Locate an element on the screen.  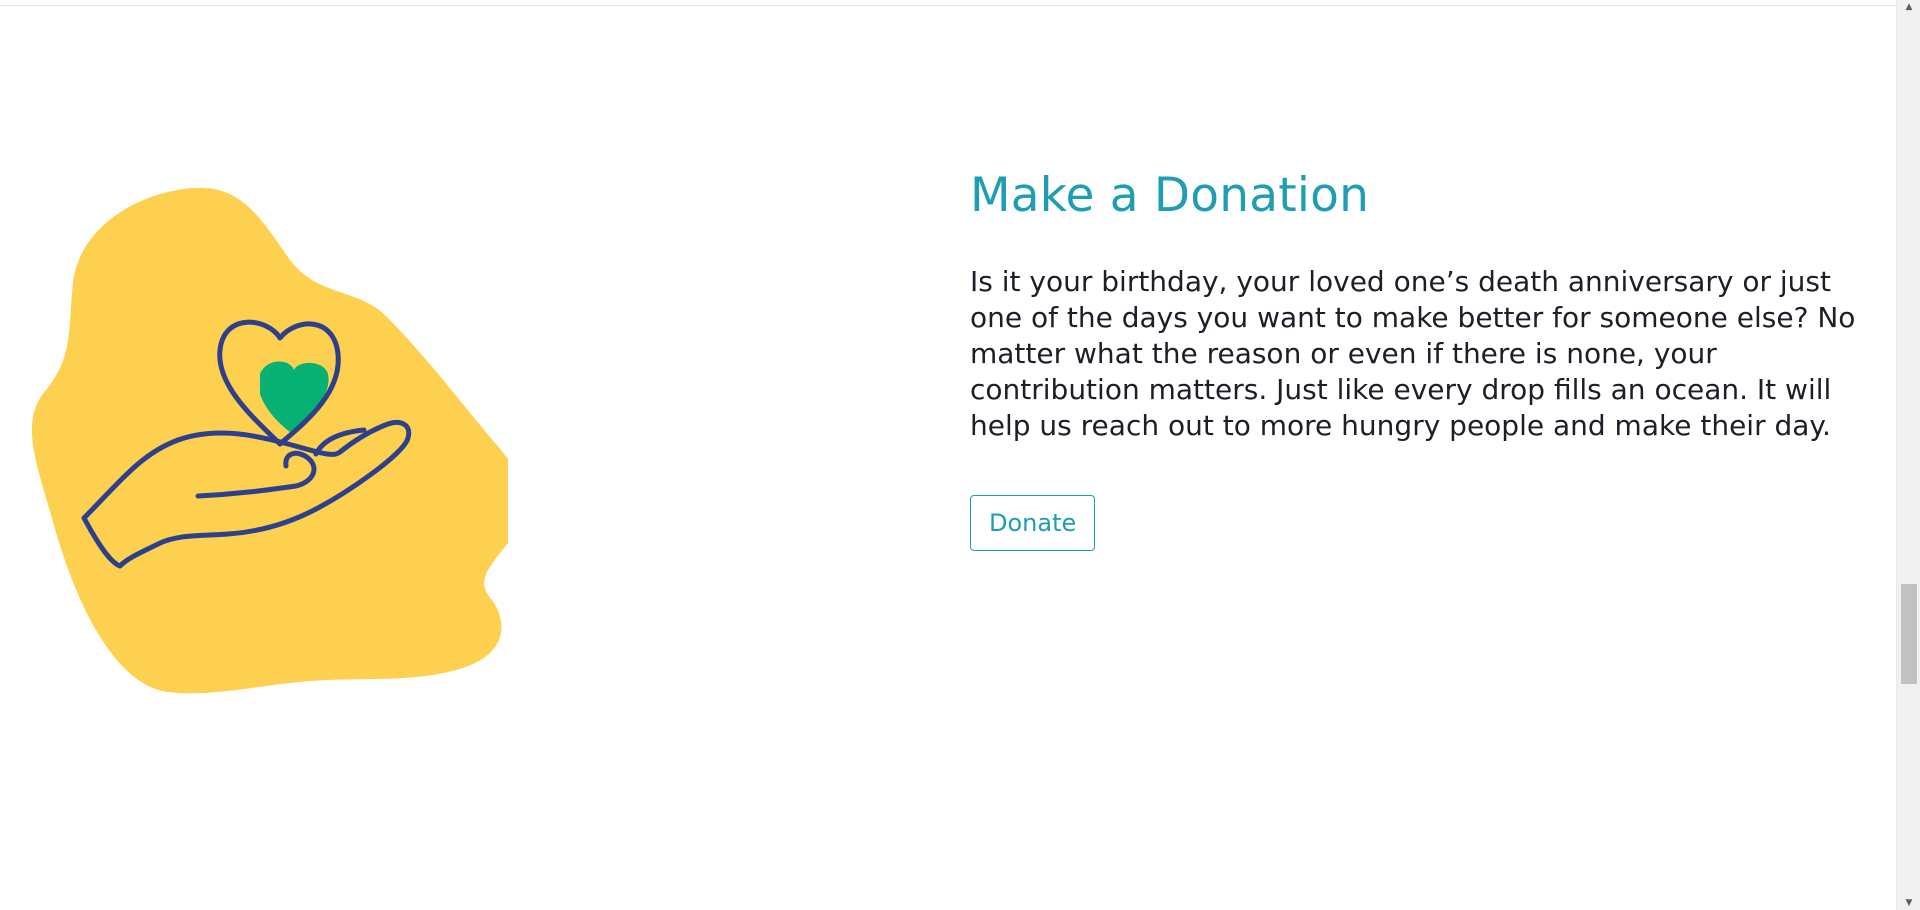
top-divider is located at coordinates (948, 3).